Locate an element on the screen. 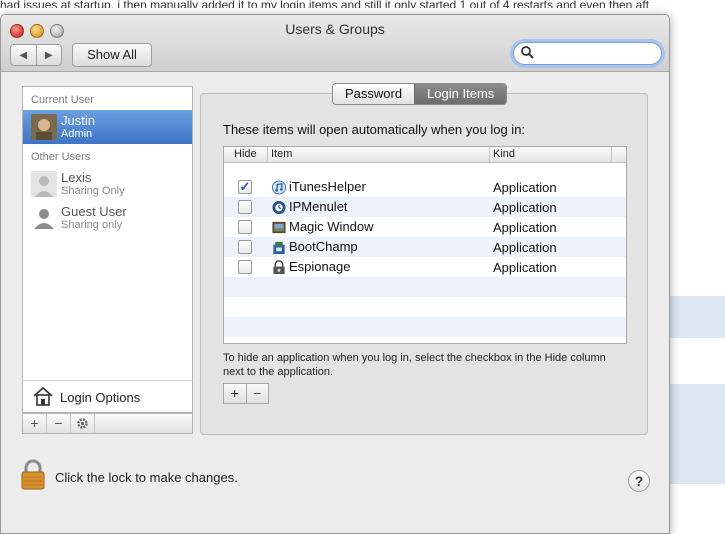 The height and width of the screenshot is (534, 725). itunes-icon is located at coordinates (279, 187).